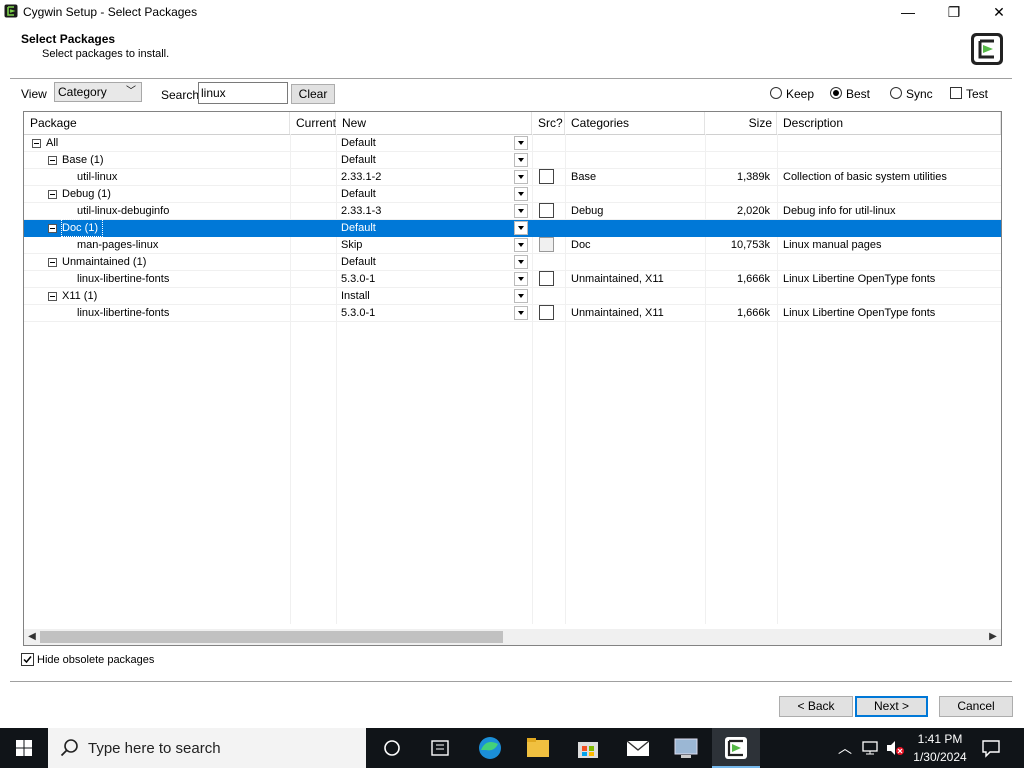 This screenshot has height=771, width=1024. I want to click on table-row: X11 (1) Install, so click(512, 296).